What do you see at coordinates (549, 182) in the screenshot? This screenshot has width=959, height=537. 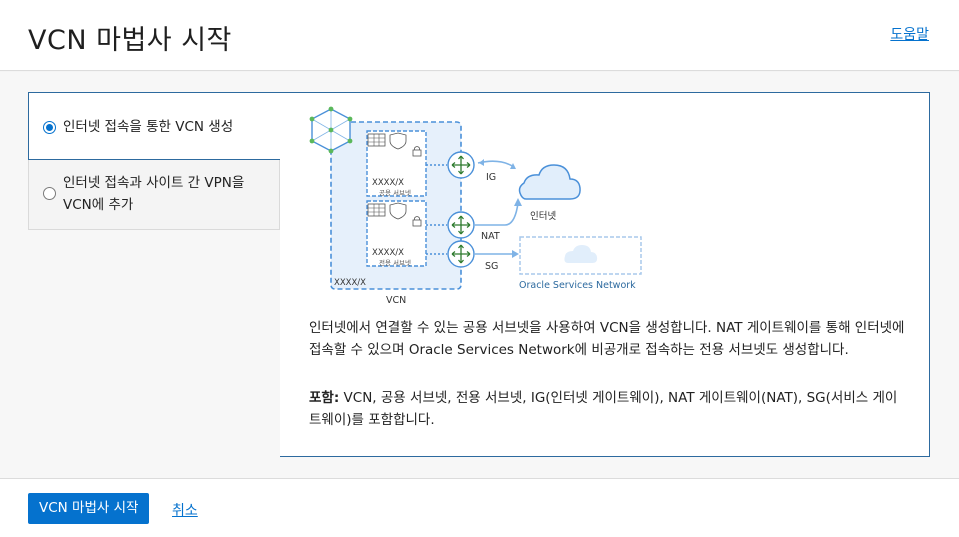 I see `internet-cloud-icon` at bounding box center [549, 182].